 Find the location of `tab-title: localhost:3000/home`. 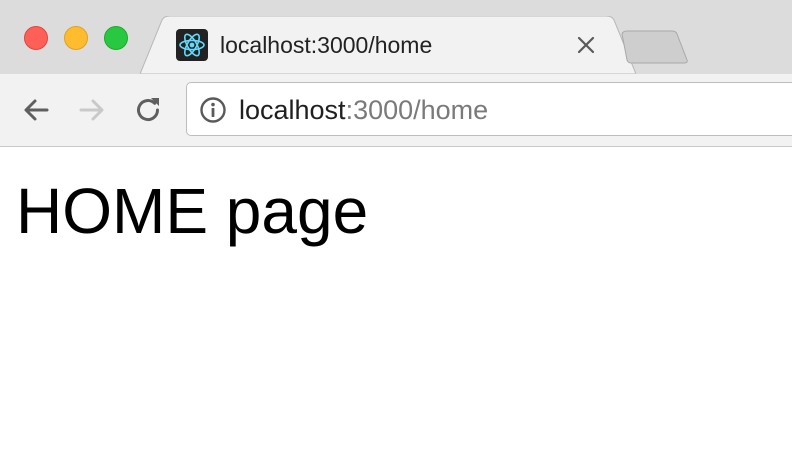

tab-title: localhost:3000/home is located at coordinates (326, 45).